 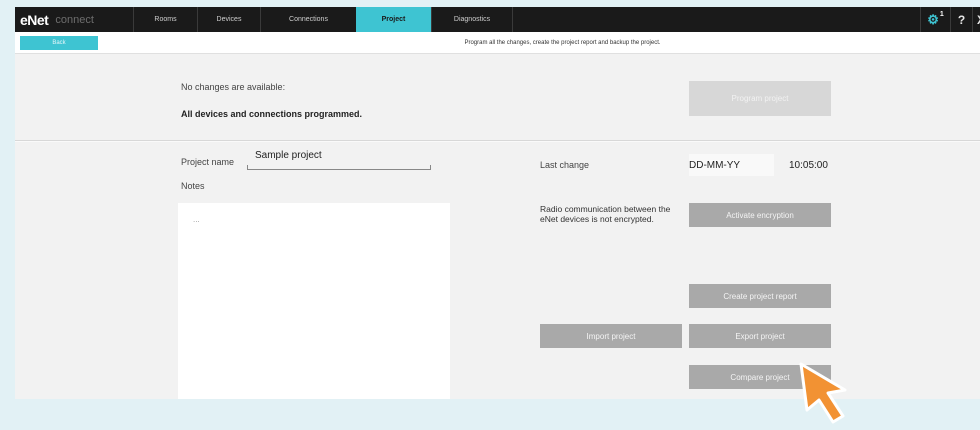 I want to click on tab-diagnostics: Diagnostics, so click(x=471, y=19).